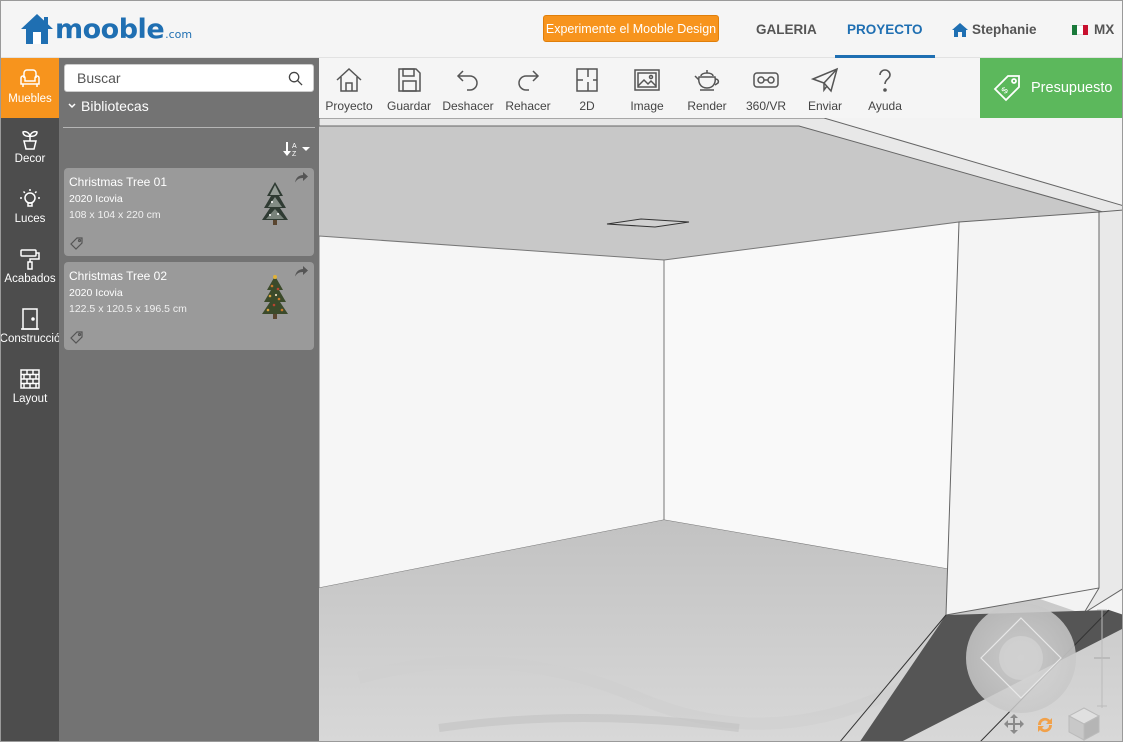  I want to click on image-icon, so click(647, 80).